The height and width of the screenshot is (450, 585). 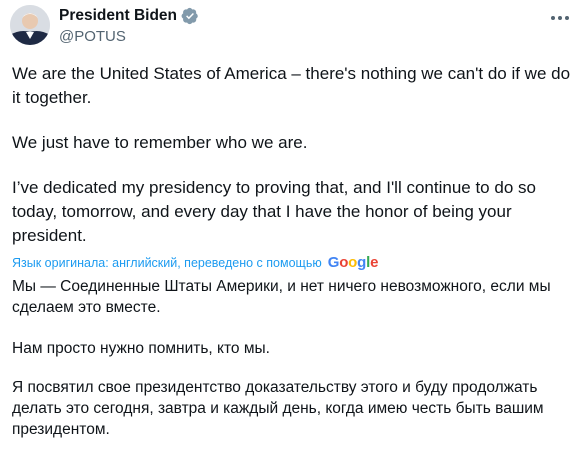 What do you see at coordinates (92, 36) in the screenshot?
I see `author-handle: @POTUS` at bounding box center [92, 36].